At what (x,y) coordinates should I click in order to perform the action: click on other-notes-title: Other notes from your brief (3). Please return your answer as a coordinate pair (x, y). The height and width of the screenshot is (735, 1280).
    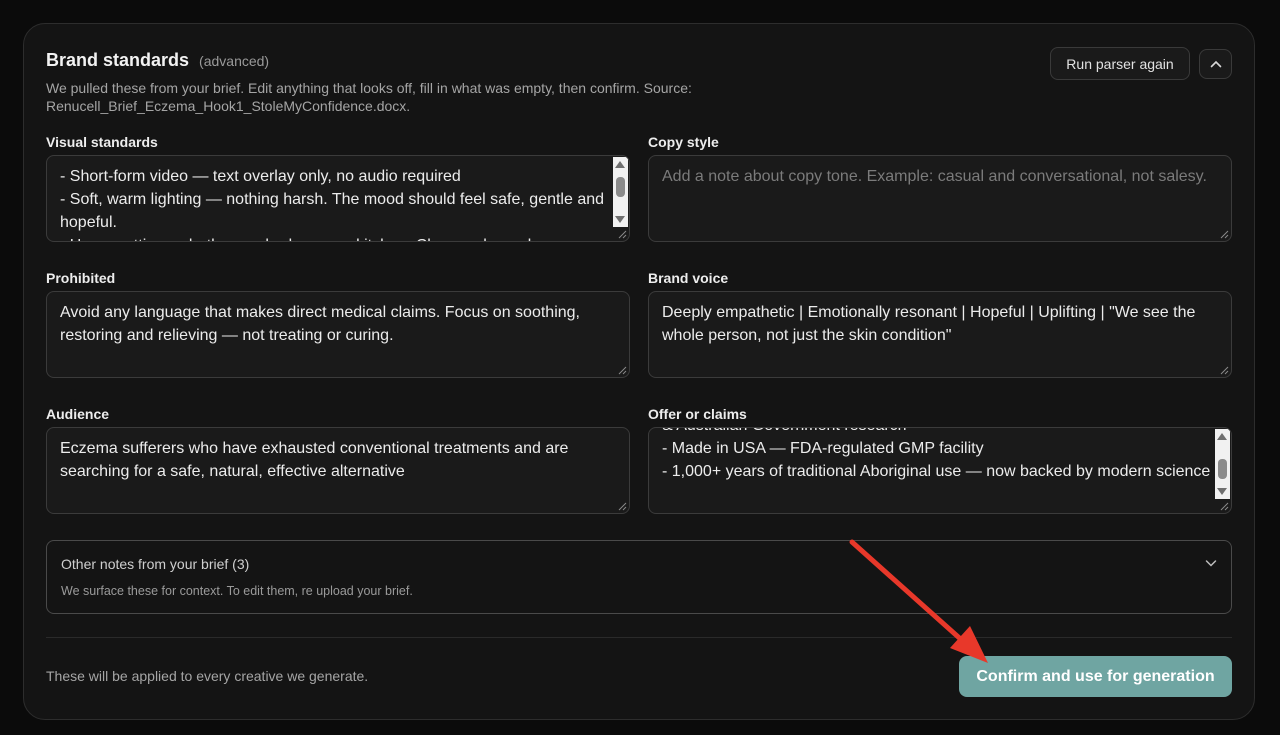
    Looking at the image, I should click on (155, 564).